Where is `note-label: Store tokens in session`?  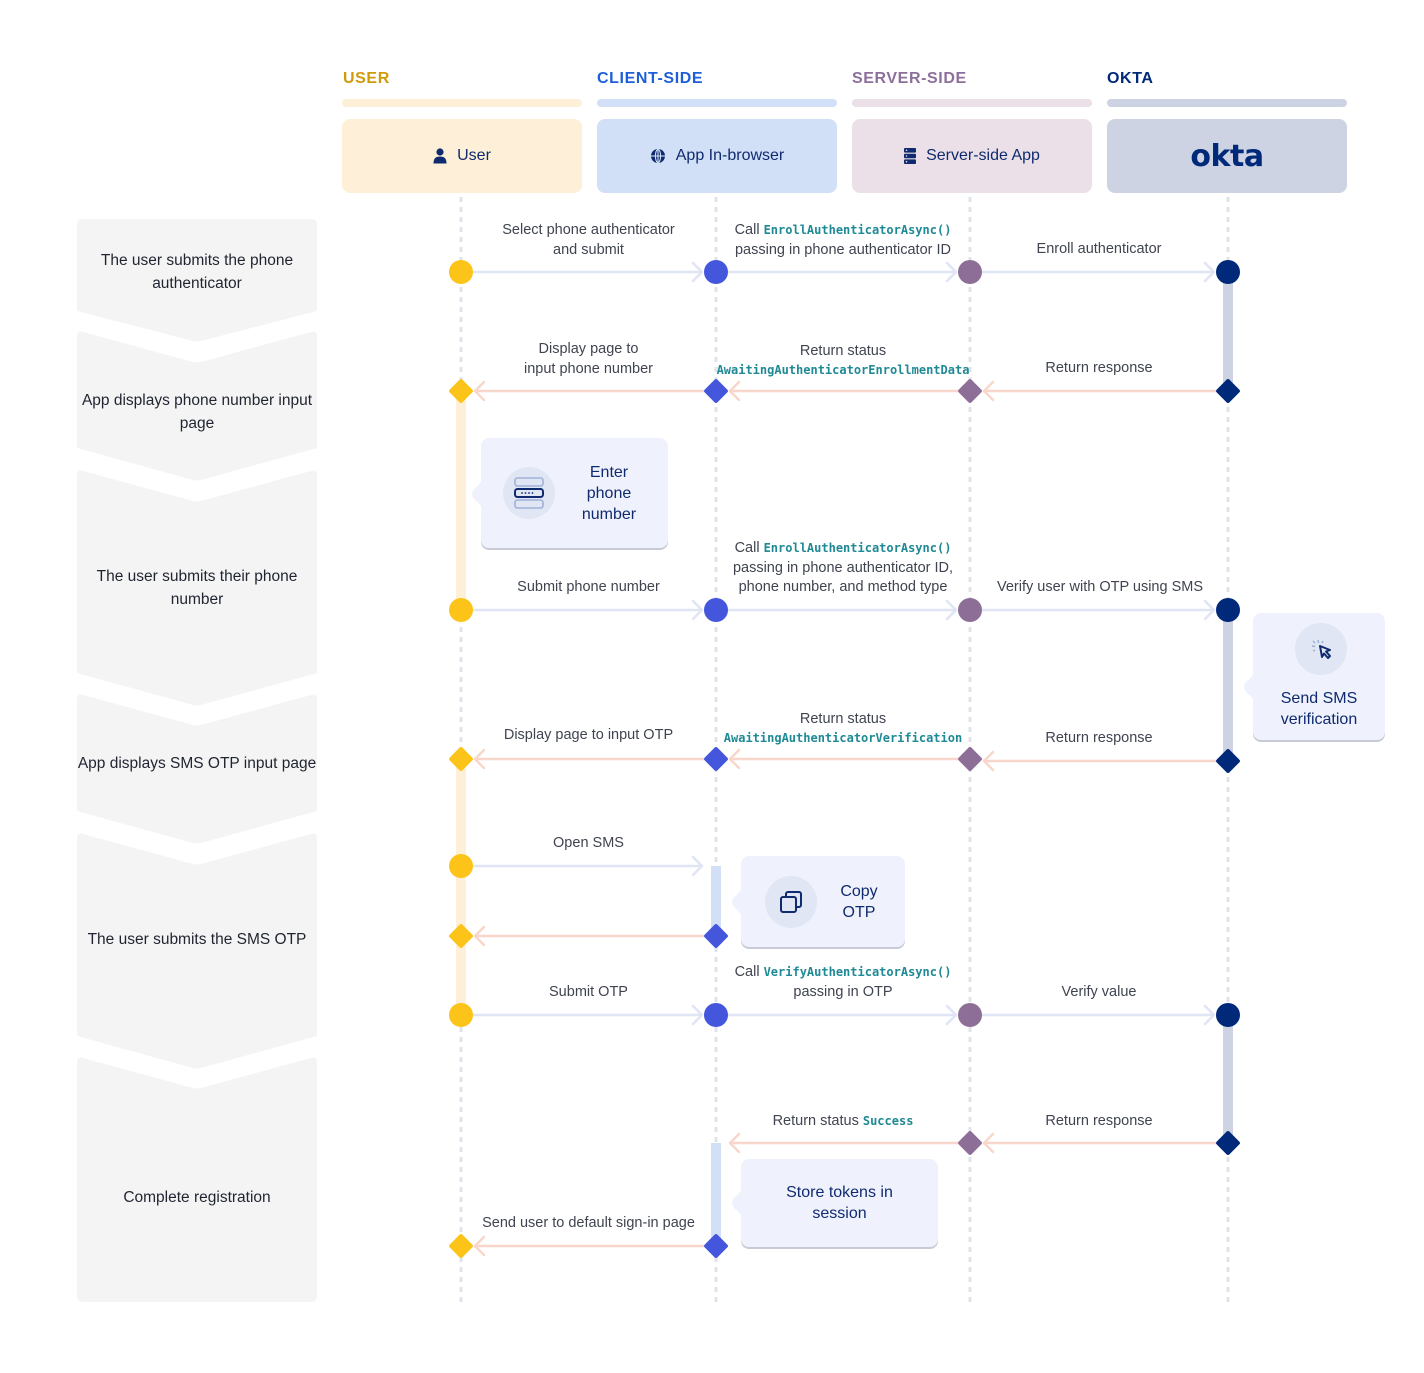 note-label: Store tokens in session is located at coordinates (839, 1203).